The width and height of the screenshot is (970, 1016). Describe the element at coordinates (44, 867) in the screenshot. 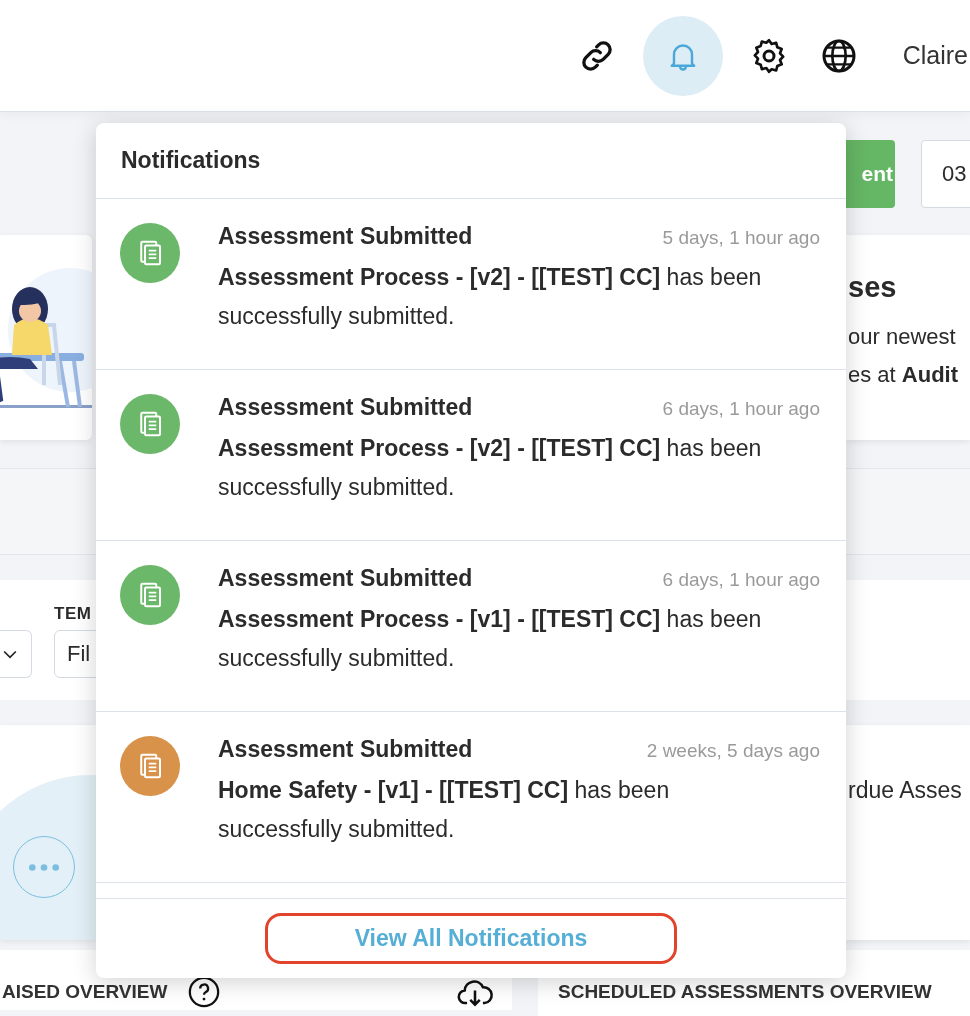

I see `more-icon` at that location.